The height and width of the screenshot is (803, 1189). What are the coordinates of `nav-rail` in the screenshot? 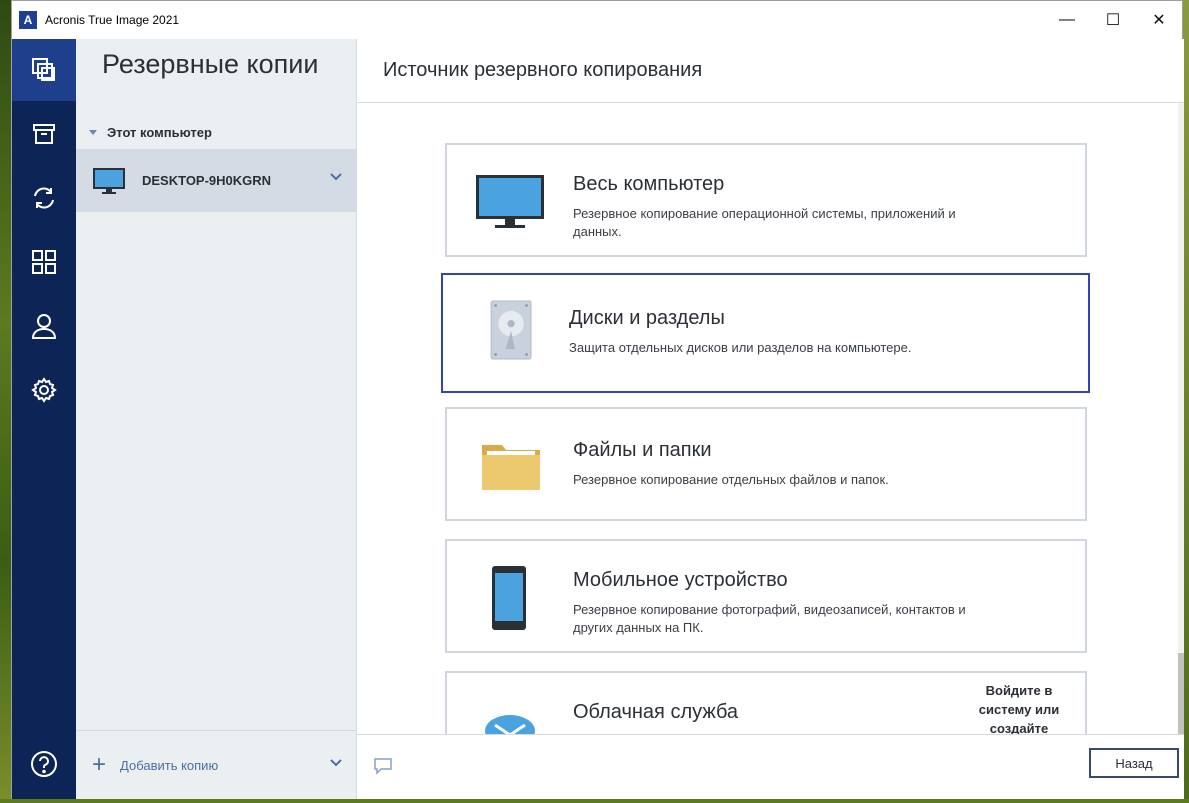 It's located at (44, 419).